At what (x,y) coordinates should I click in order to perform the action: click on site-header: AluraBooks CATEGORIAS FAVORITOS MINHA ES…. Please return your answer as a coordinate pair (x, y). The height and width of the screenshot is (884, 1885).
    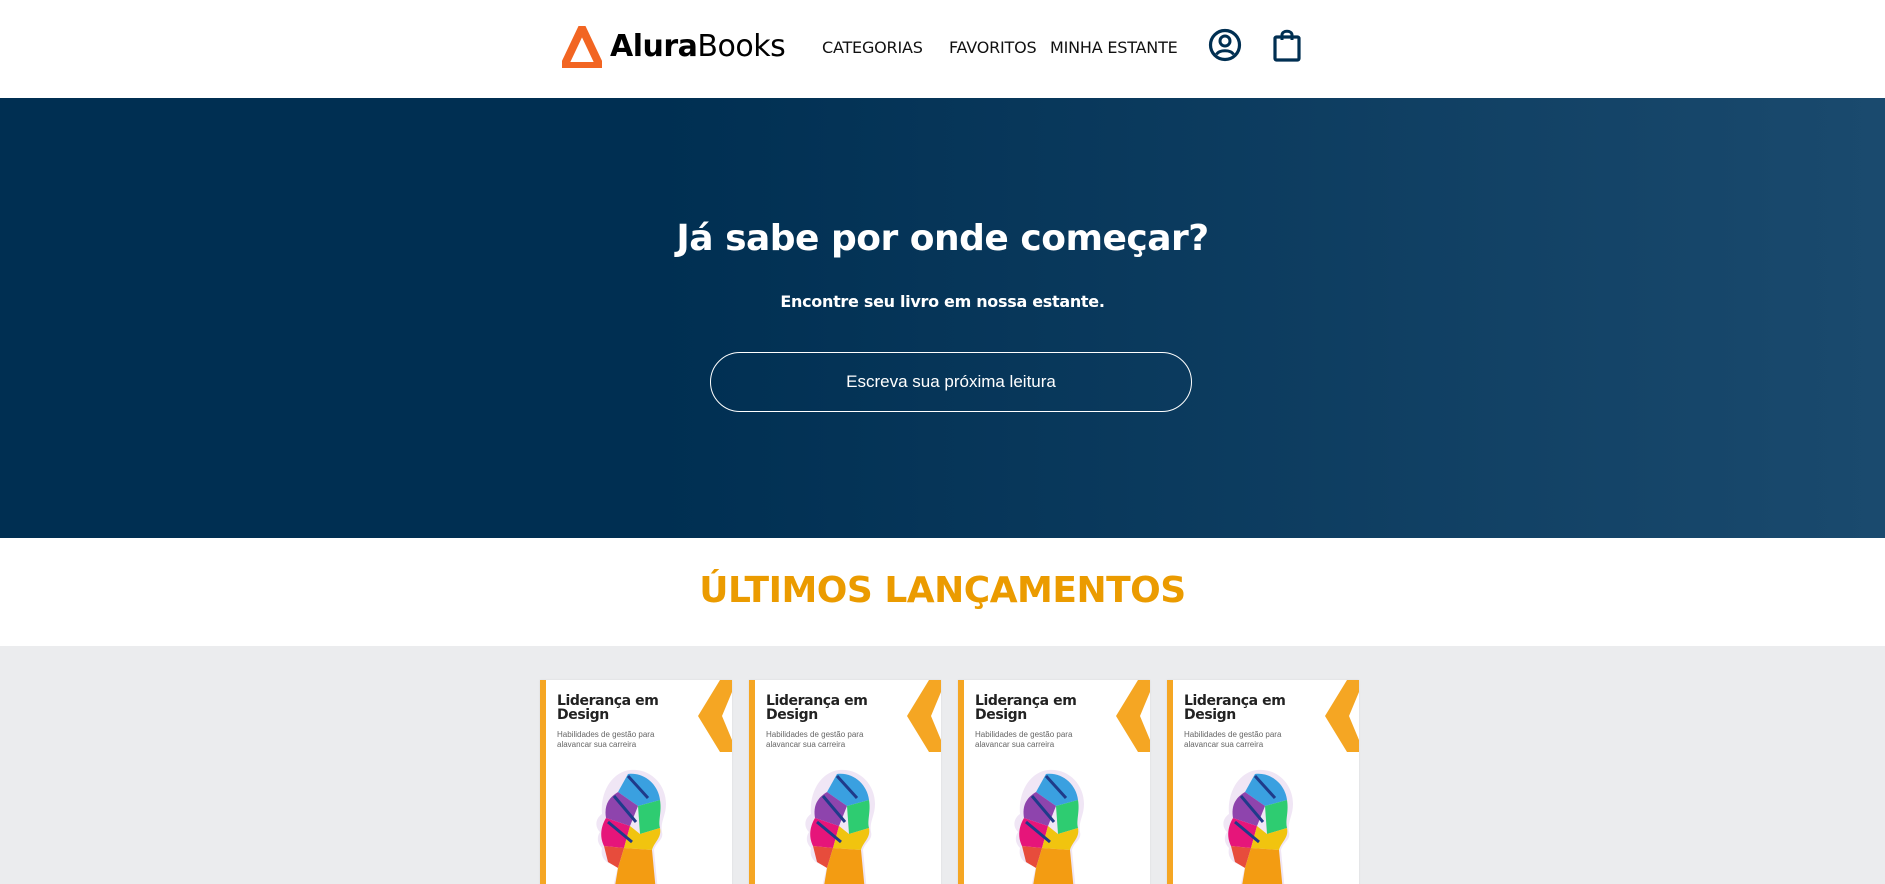
    Looking at the image, I should click on (942, 49).